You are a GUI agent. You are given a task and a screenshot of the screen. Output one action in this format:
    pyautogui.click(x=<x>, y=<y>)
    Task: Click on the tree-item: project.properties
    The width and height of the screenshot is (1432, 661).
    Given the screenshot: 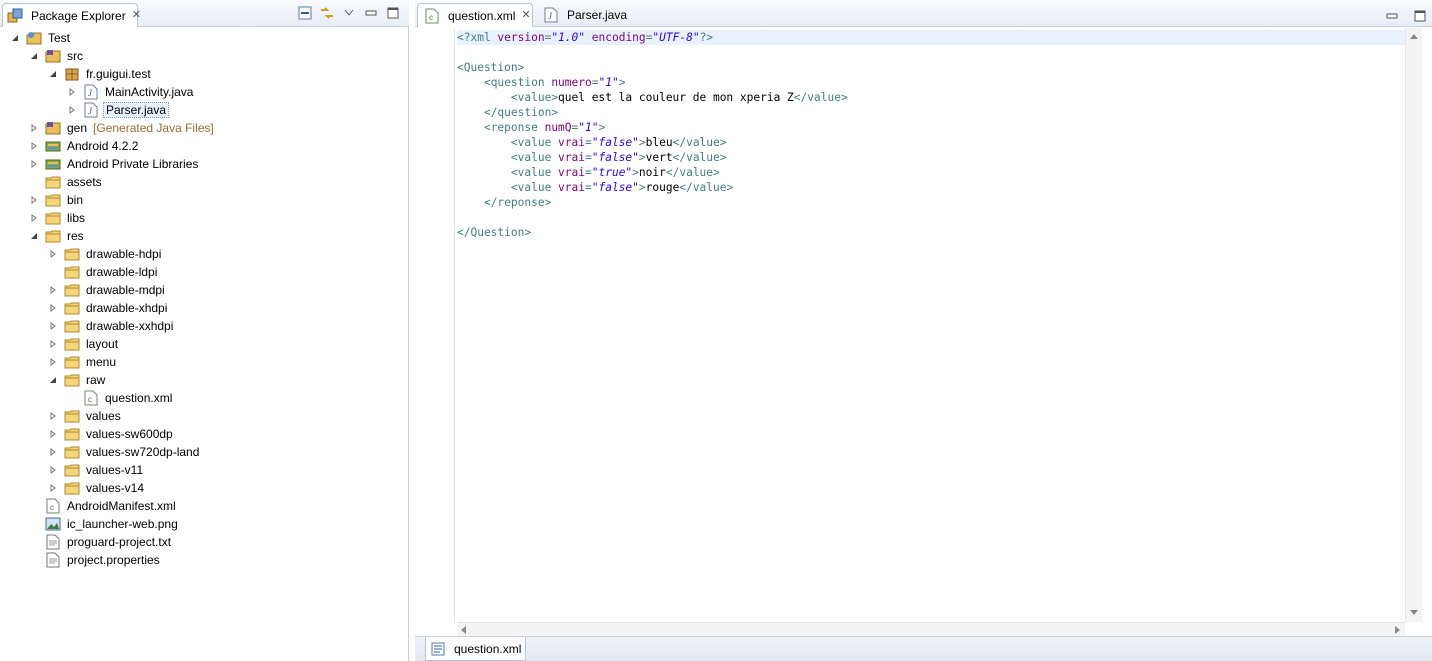 What is the action you would take?
    pyautogui.click(x=95, y=560)
    